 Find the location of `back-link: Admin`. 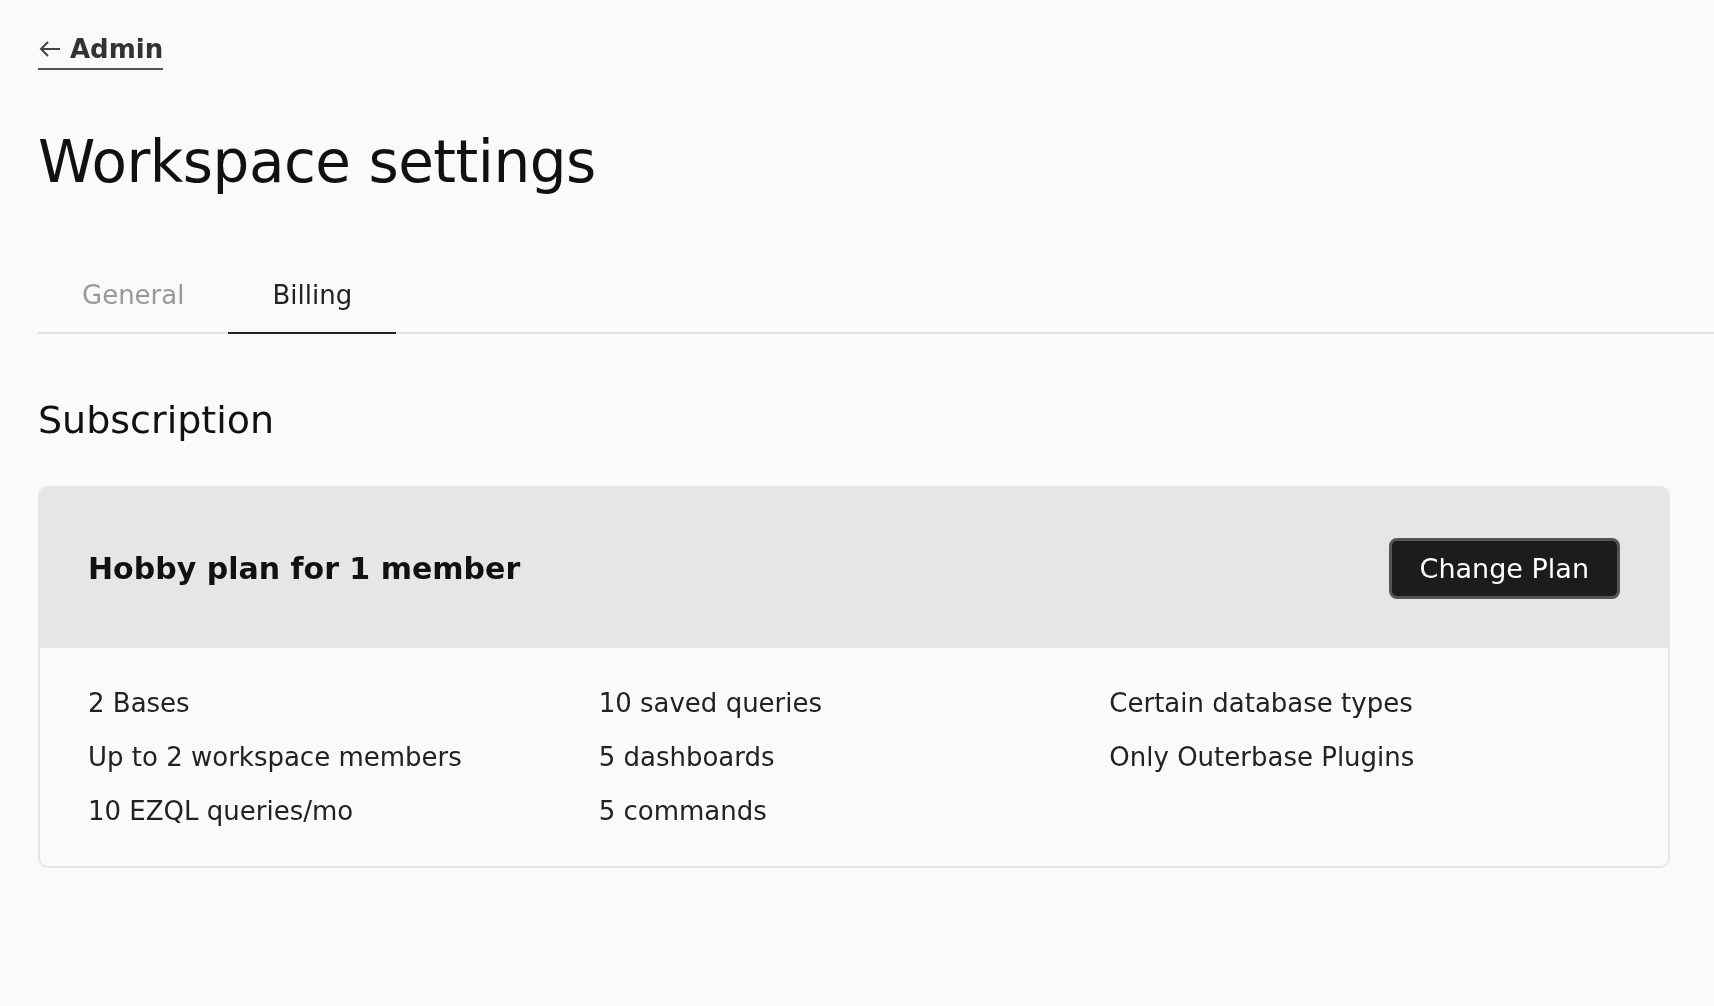

back-link: Admin is located at coordinates (101, 52).